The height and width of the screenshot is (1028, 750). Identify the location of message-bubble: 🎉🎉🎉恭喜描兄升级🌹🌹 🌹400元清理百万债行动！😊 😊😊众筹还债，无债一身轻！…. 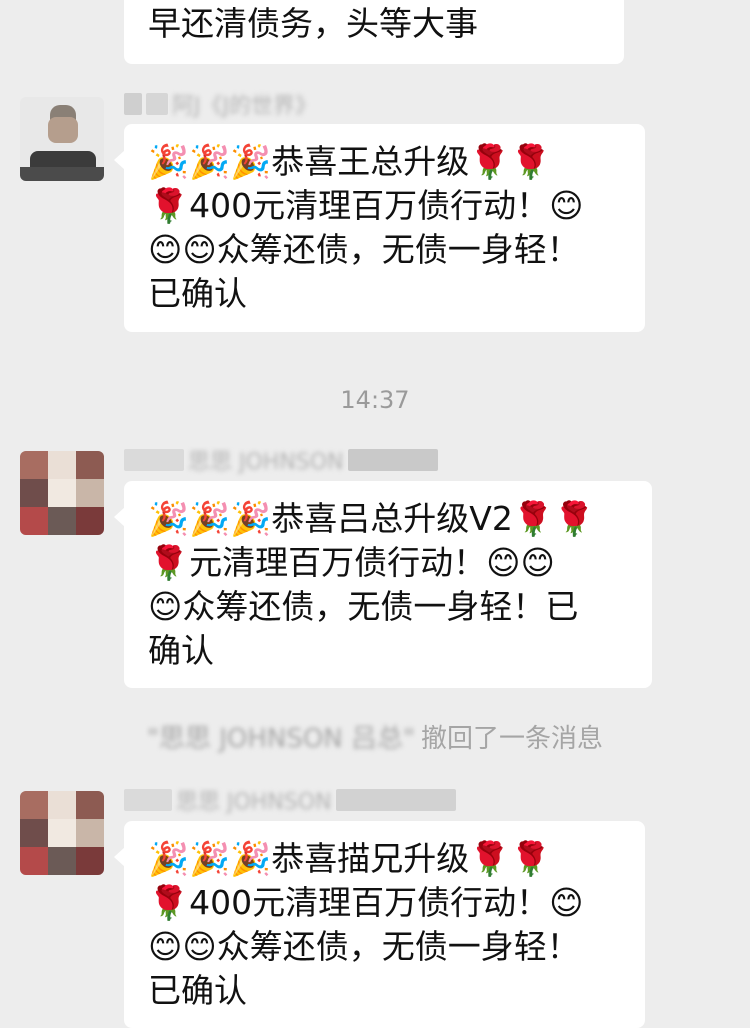
(379, 924).